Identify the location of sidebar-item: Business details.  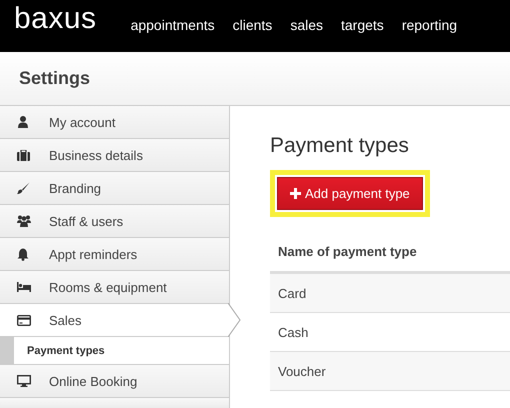
(114, 155).